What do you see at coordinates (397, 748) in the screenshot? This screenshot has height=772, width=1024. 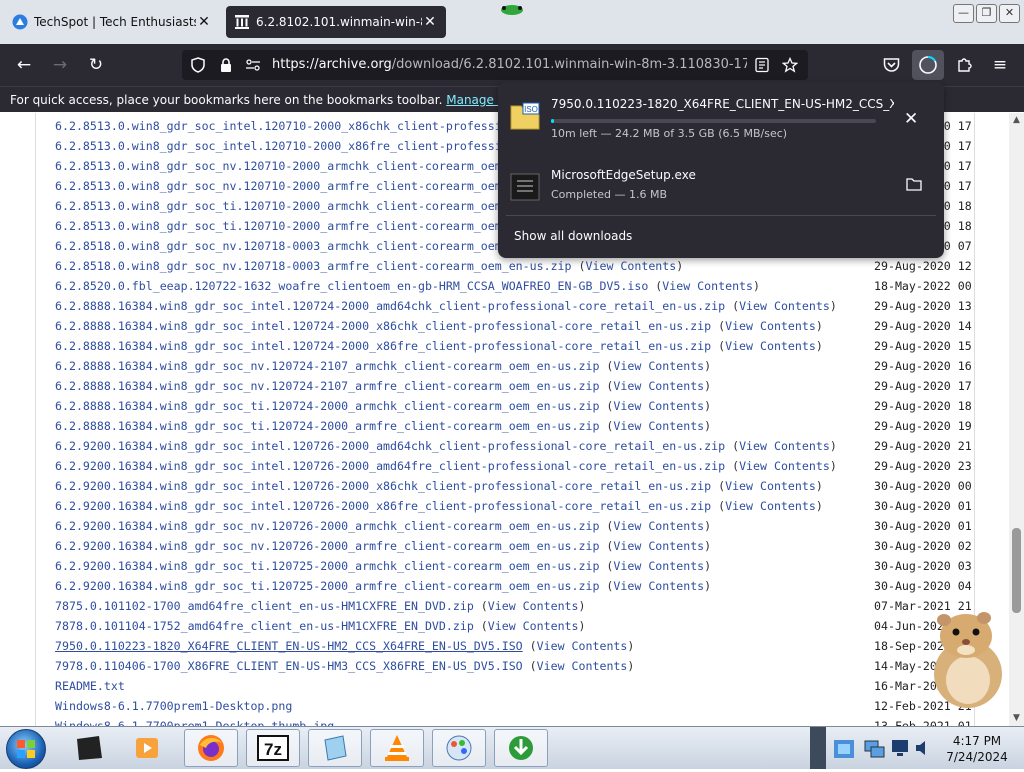 I see `taskbar-vlc` at bounding box center [397, 748].